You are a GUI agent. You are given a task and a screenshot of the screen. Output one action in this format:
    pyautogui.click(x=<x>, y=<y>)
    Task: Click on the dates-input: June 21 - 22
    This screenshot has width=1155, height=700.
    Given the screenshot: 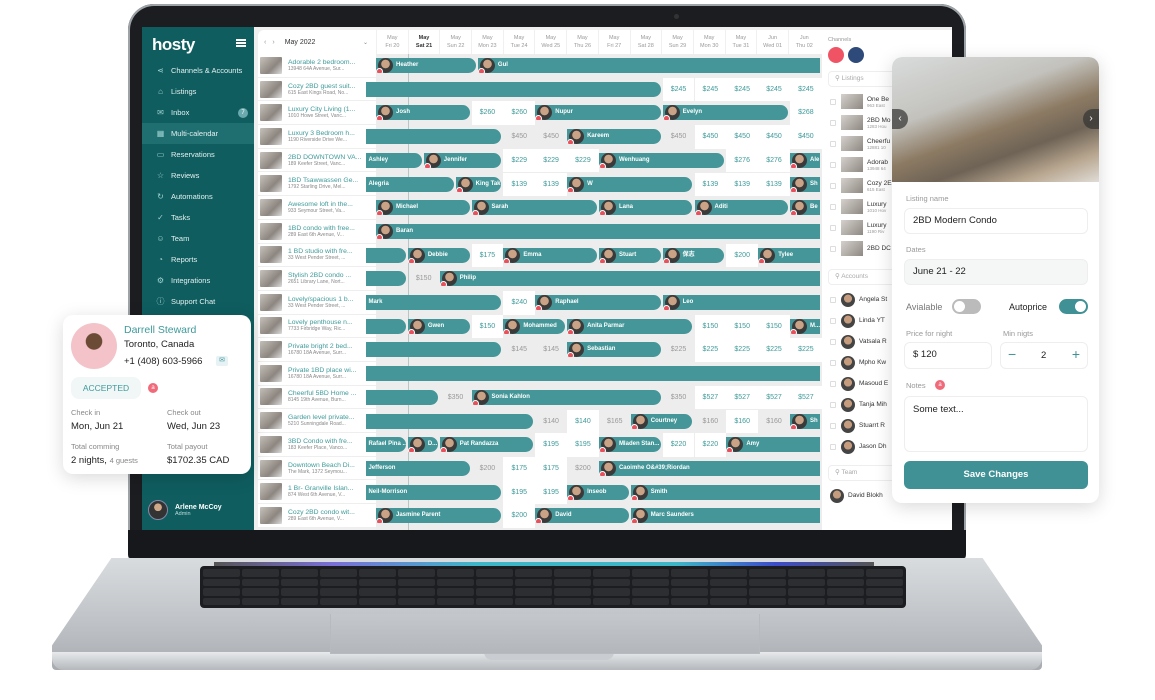 What is the action you would take?
    pyautogui.click(x=996, y=272)
    